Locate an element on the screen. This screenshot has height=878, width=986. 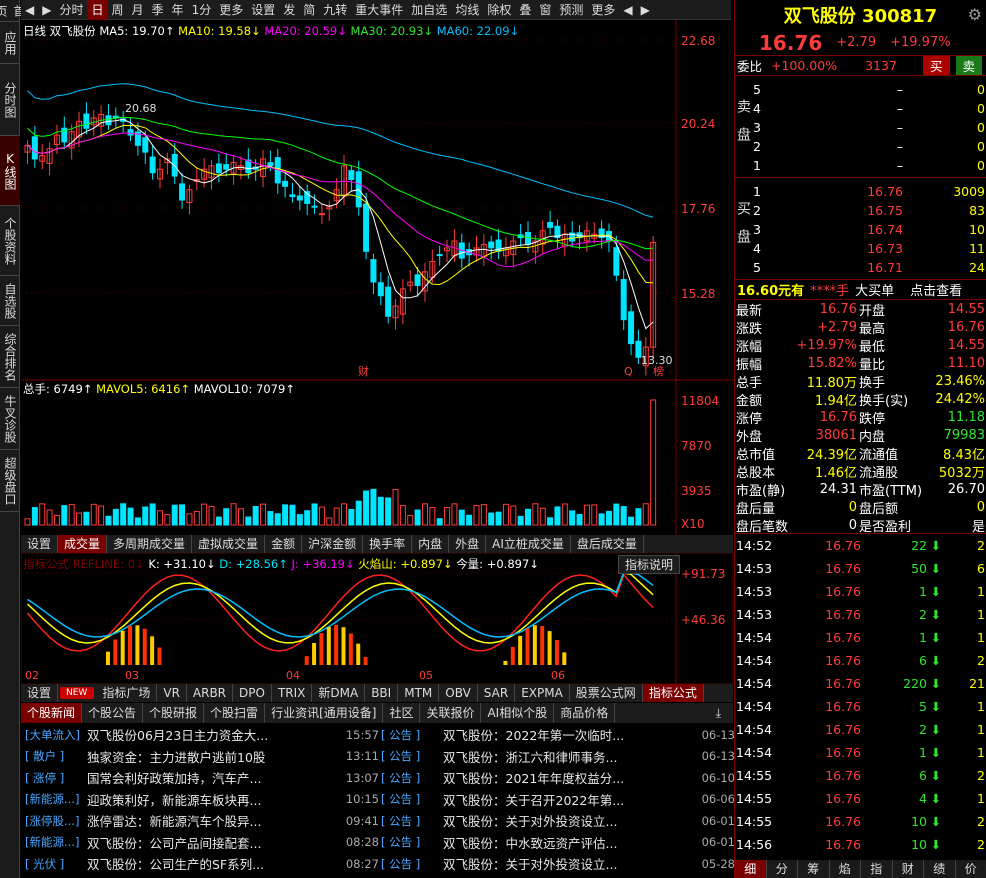
news-item: [涨停股...] 涨停雷达：新能源汽车个股异... 09:41 is located at coordinates (202, 821).